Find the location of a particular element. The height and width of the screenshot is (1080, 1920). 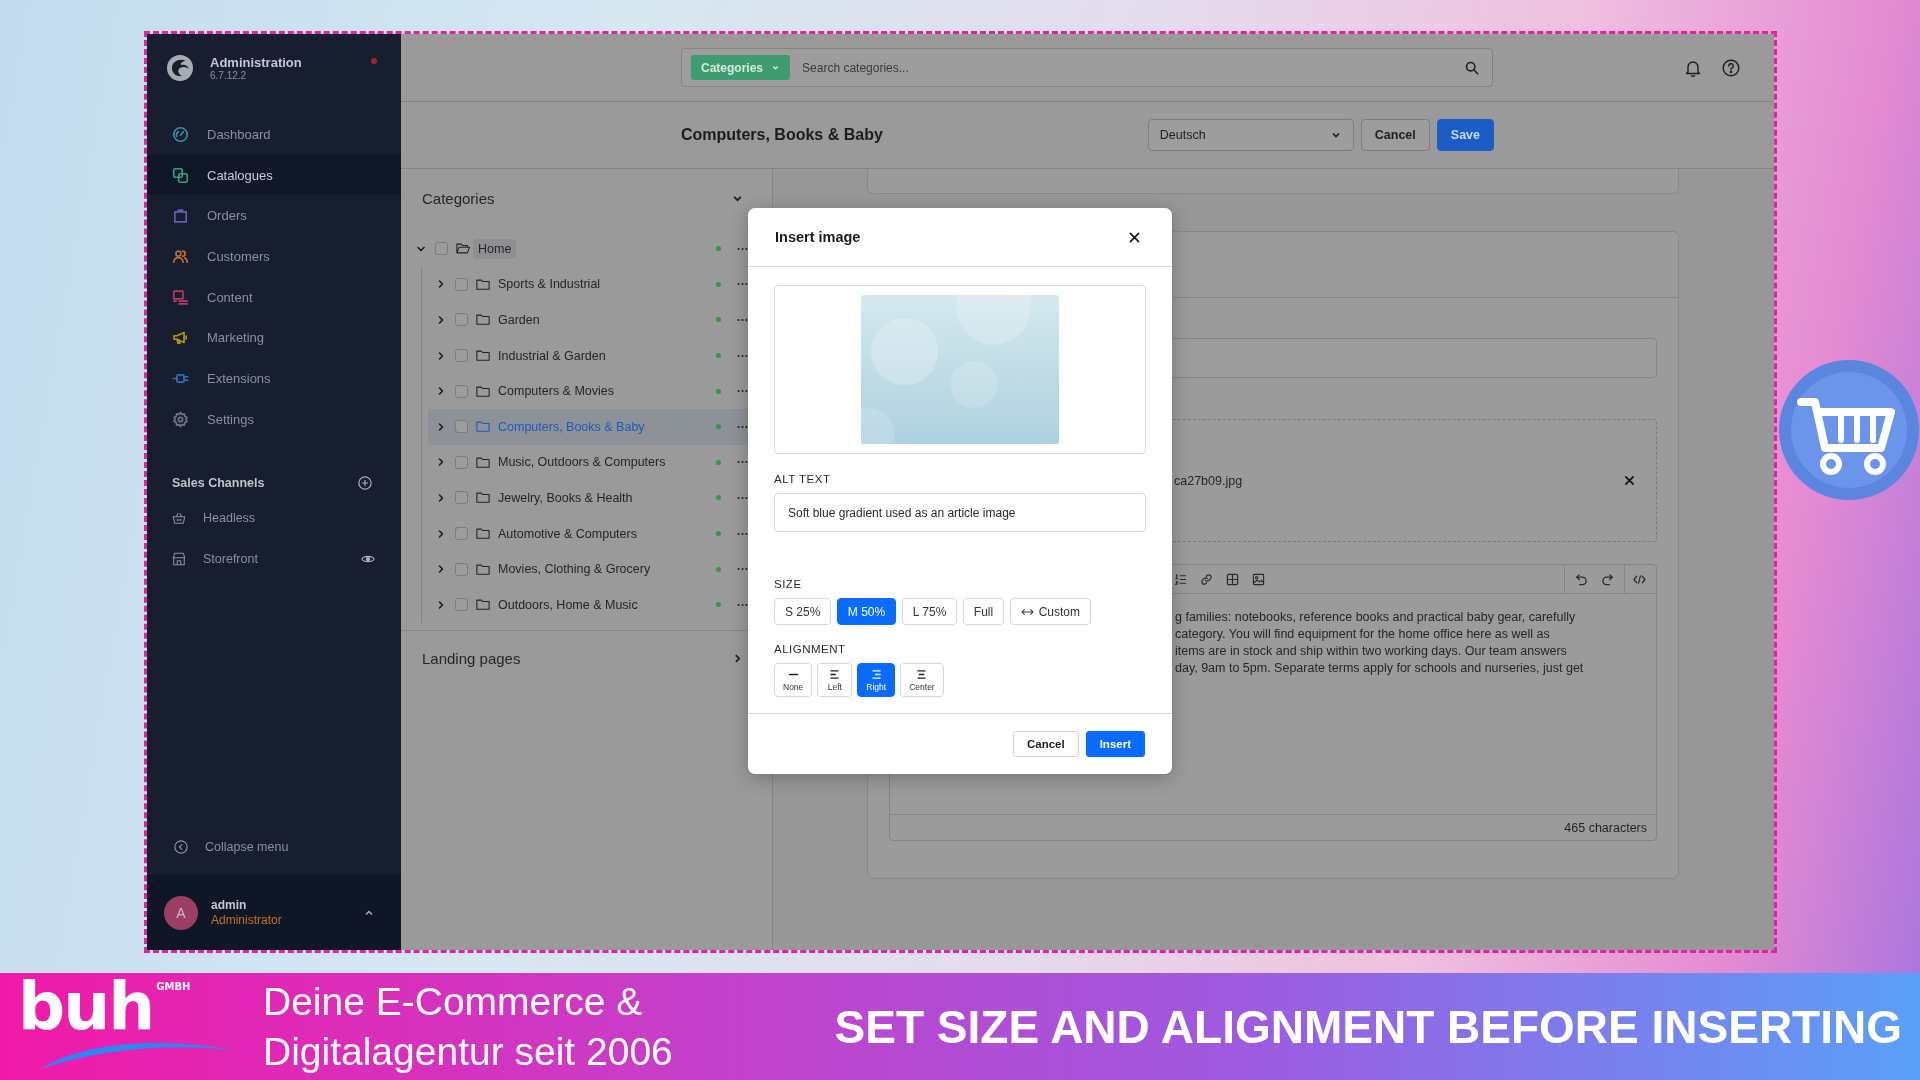

tree-row: Home is located at coordinates (590, 249).